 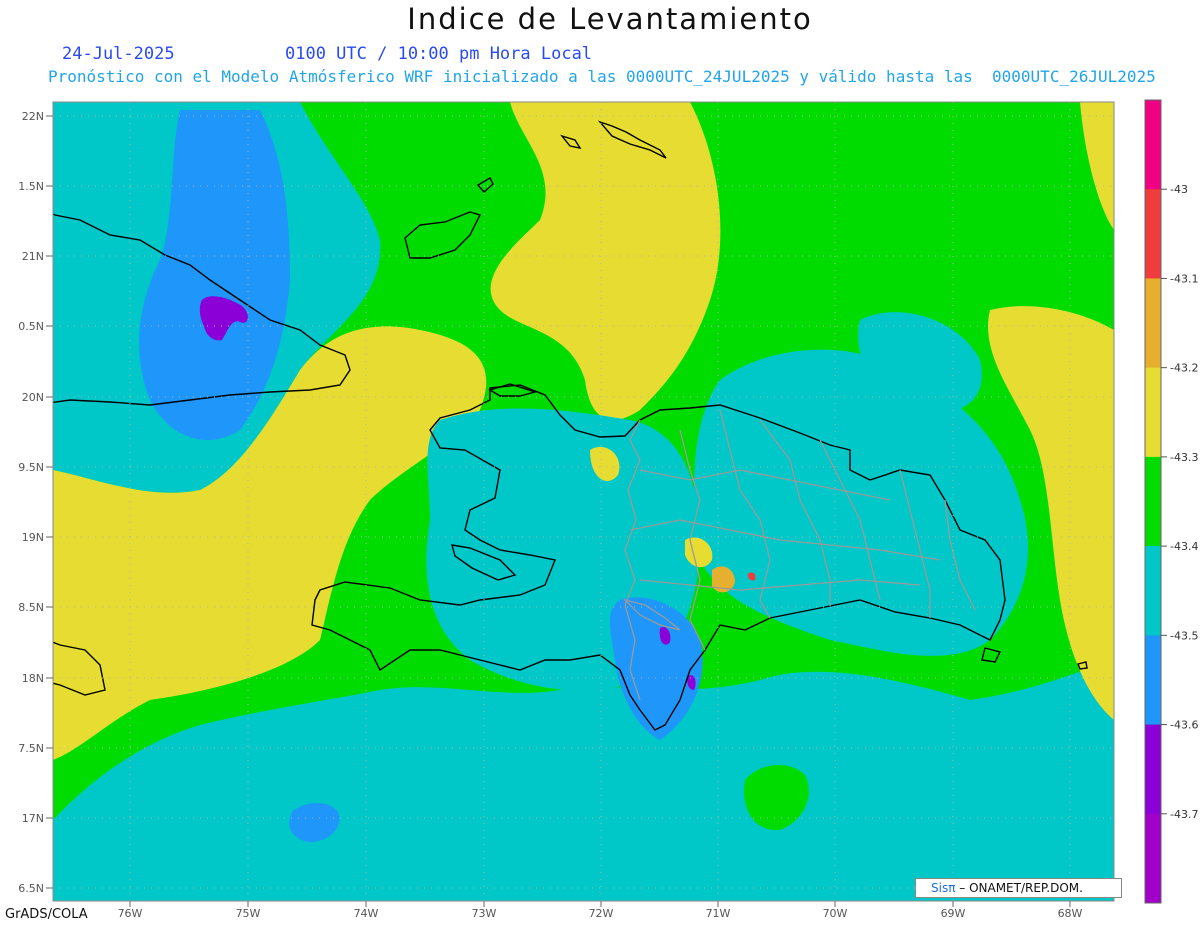 I want to click on lat-tick-label: 19N, so click(x=33, y=537).